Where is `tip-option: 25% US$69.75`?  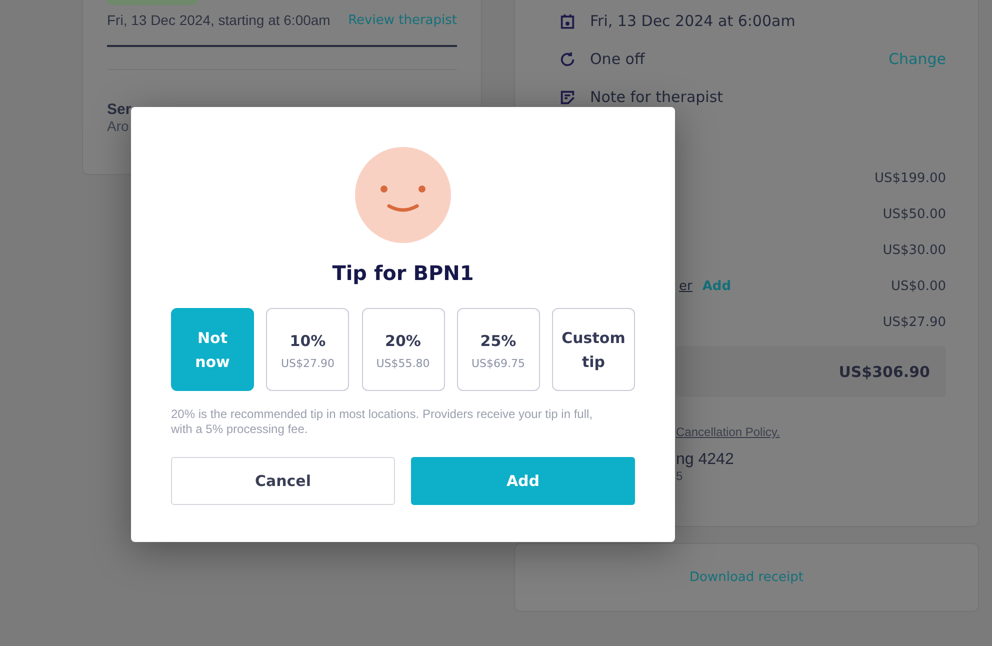 tip-option: 25% US$69.75 is located at coordinates (498, 349).